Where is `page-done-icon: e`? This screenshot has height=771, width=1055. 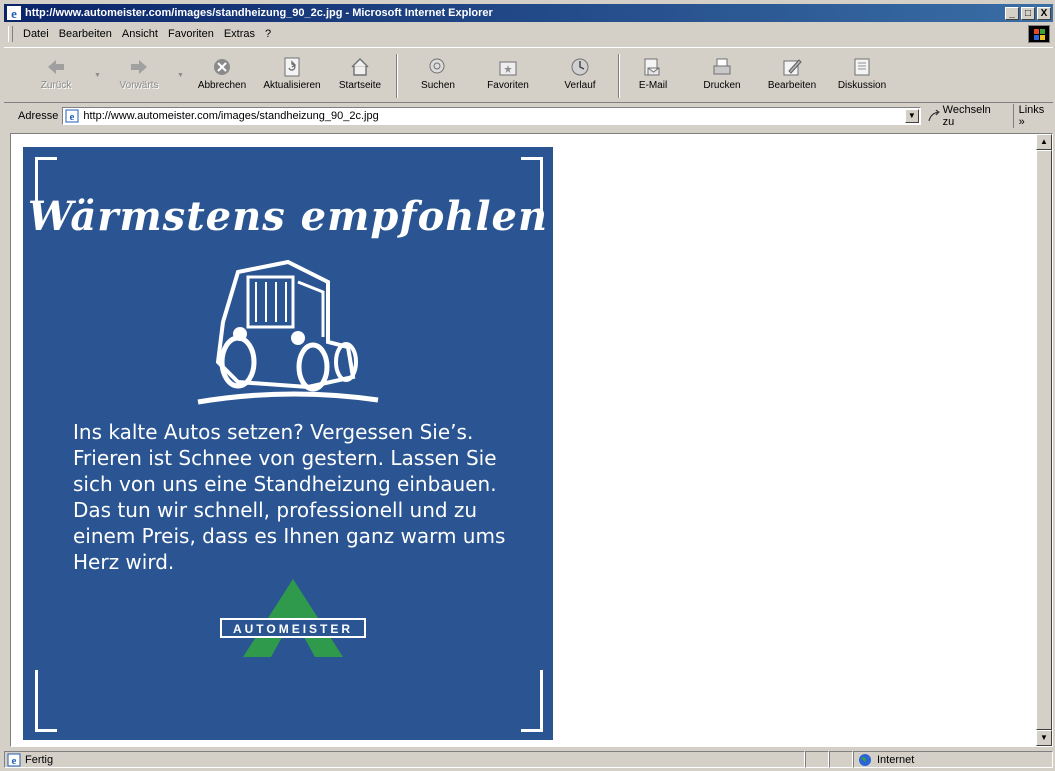
page-done-icon: e is located at coordinates (14, 760).